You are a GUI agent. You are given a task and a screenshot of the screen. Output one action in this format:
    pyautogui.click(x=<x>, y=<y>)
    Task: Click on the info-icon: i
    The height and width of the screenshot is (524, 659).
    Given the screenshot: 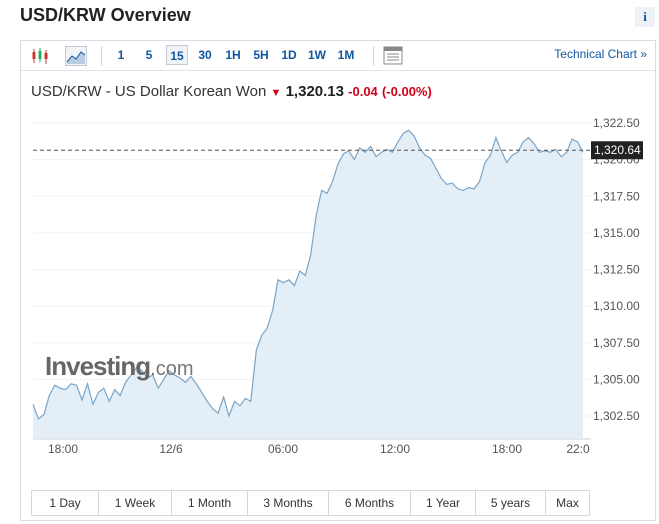 What is the action you would take?
    pyautogui.click(x=645, y=17)
    